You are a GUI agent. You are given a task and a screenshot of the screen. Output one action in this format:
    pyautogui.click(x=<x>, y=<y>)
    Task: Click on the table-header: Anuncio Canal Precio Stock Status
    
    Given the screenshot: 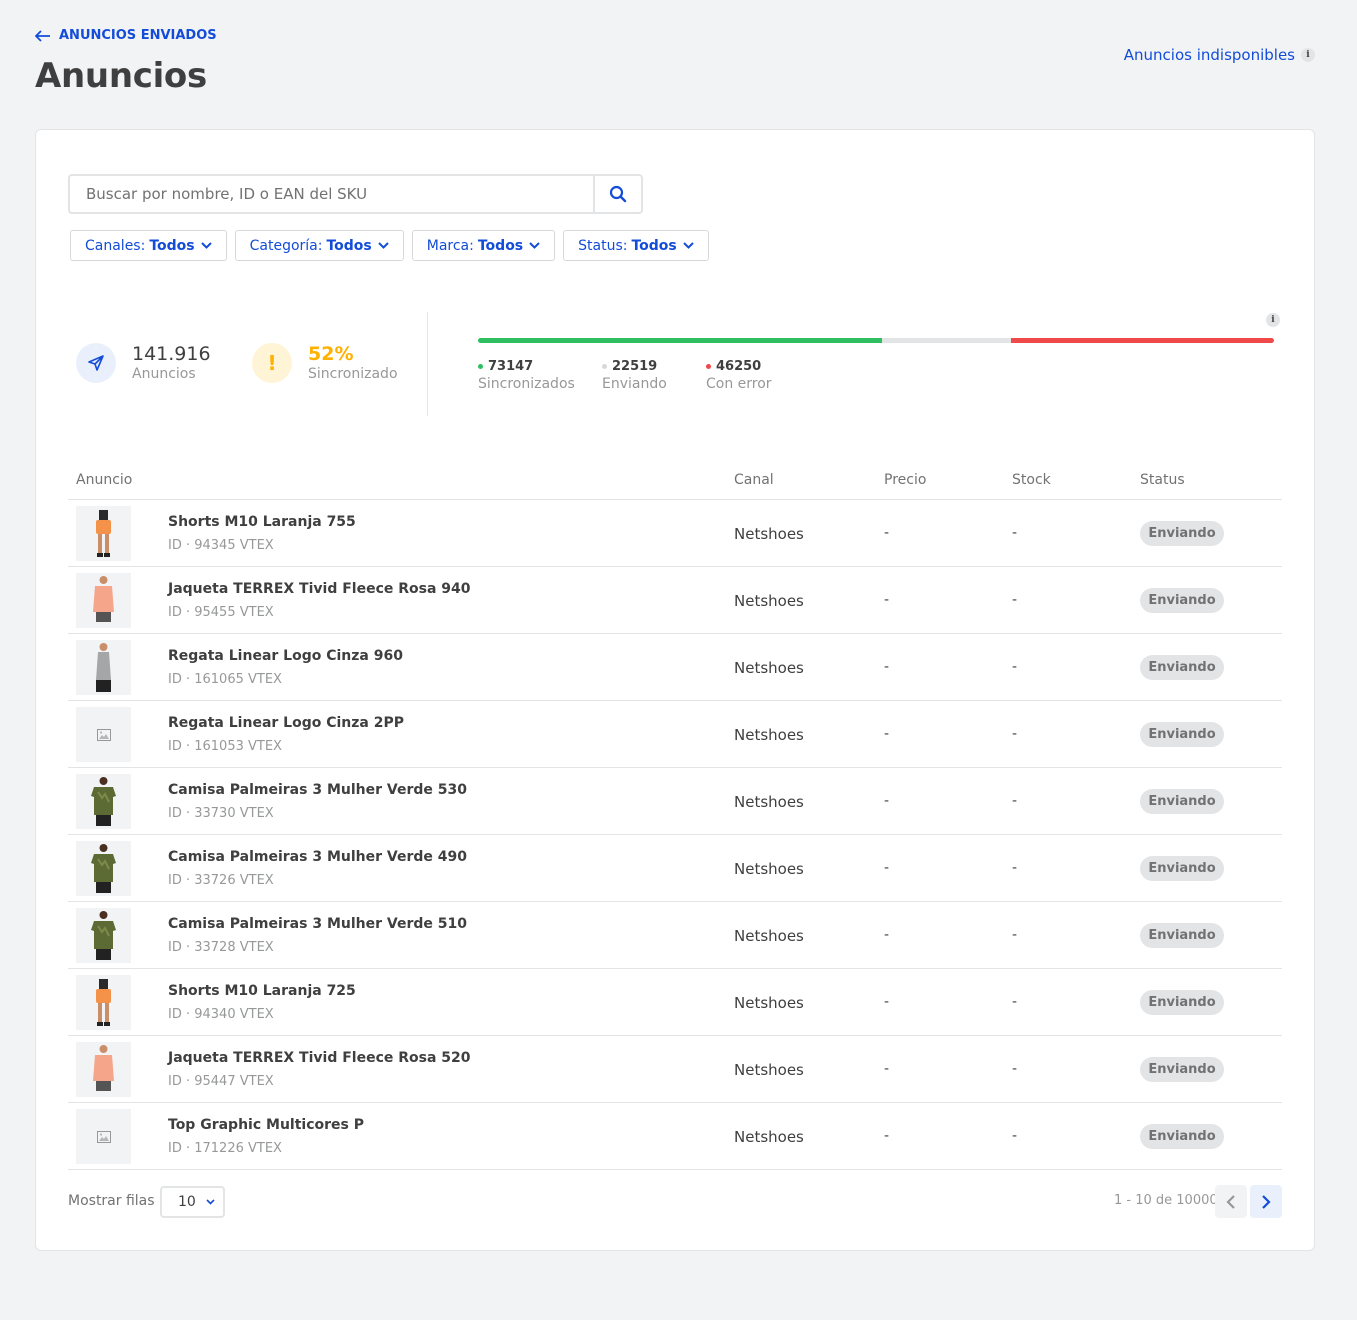 What is the action you would take?
    pyautogui.click(x=675, y=484)
    